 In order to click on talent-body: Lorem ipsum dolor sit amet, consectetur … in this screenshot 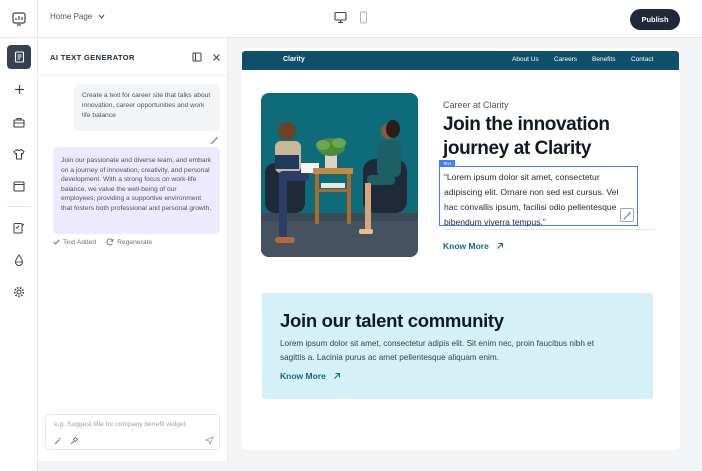, I will do `click(437, 350)`.